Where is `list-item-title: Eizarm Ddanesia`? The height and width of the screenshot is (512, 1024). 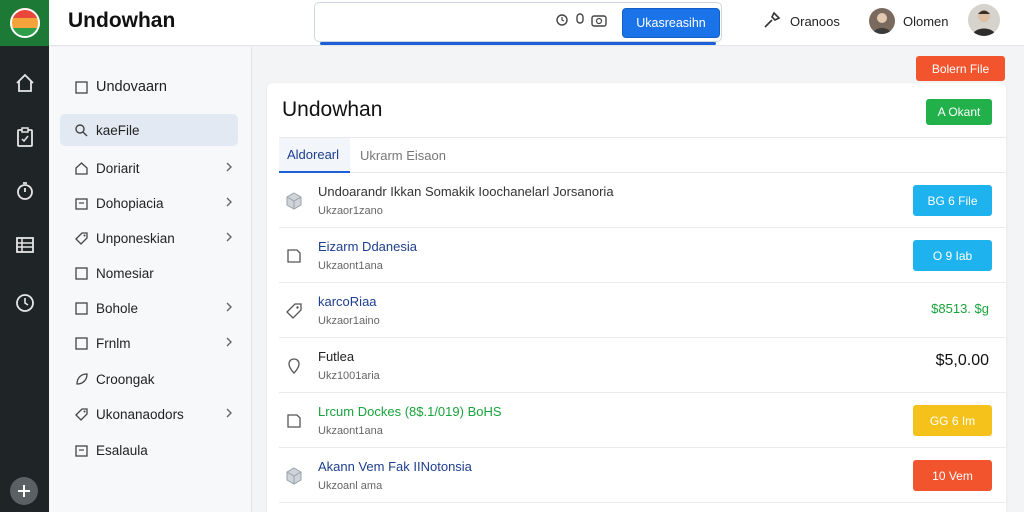
list-item-title: Eizarm Ddanesia is located at coordinates (367, 246).